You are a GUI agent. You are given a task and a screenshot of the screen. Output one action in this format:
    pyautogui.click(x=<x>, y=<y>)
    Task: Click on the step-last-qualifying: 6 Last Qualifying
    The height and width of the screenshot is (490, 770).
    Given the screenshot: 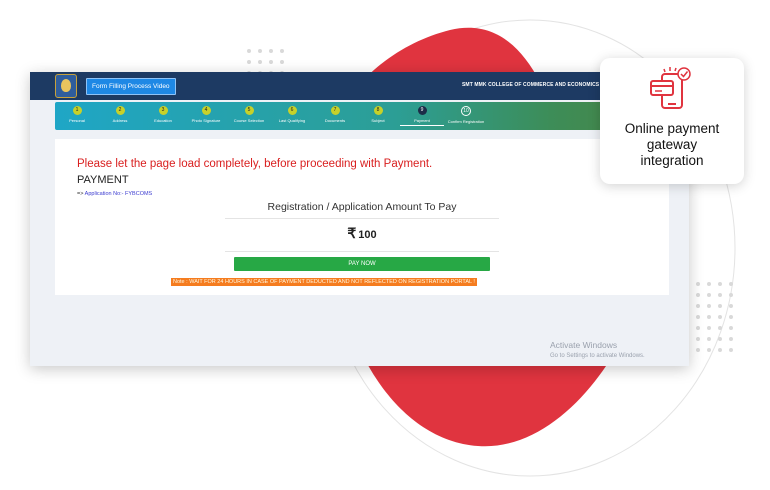 What is the action you would take?
    pyautogui.click(x=292, y=114)
    